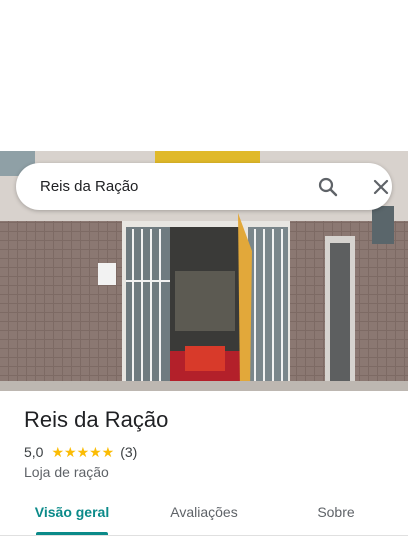  Describe the element at coordinates (128, 452) in the screenshot. I see `review-count: (3)` at that location.